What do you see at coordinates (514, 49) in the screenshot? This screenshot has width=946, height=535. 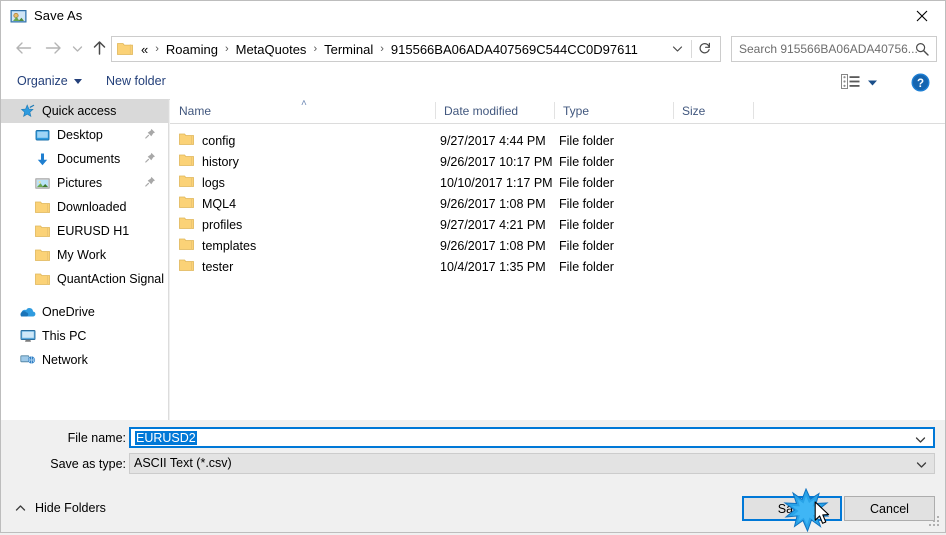 I see `breadcrumb-item-4: 915566BA06ADA407569C544CC0D97611` at bounding box center [514, 49].